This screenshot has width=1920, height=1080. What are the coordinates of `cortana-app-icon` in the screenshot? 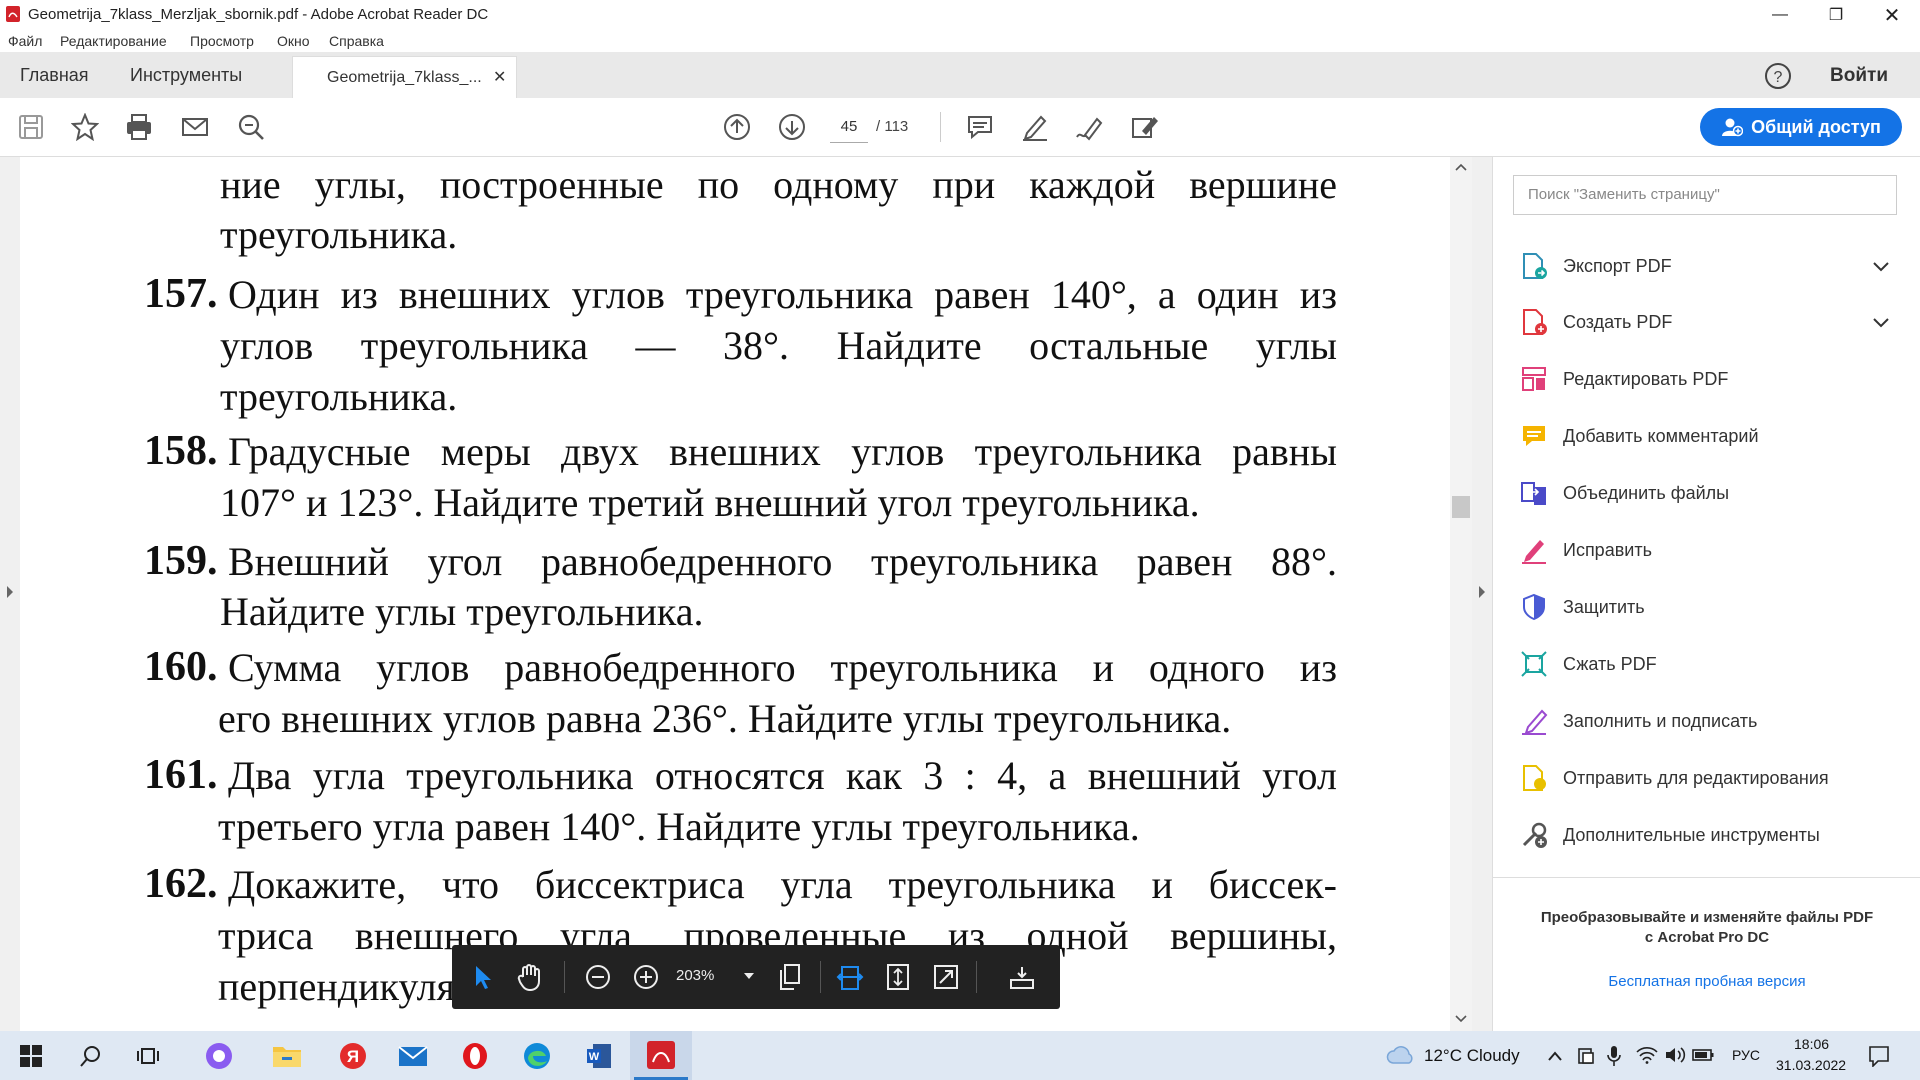 It's located at (219, 1056).